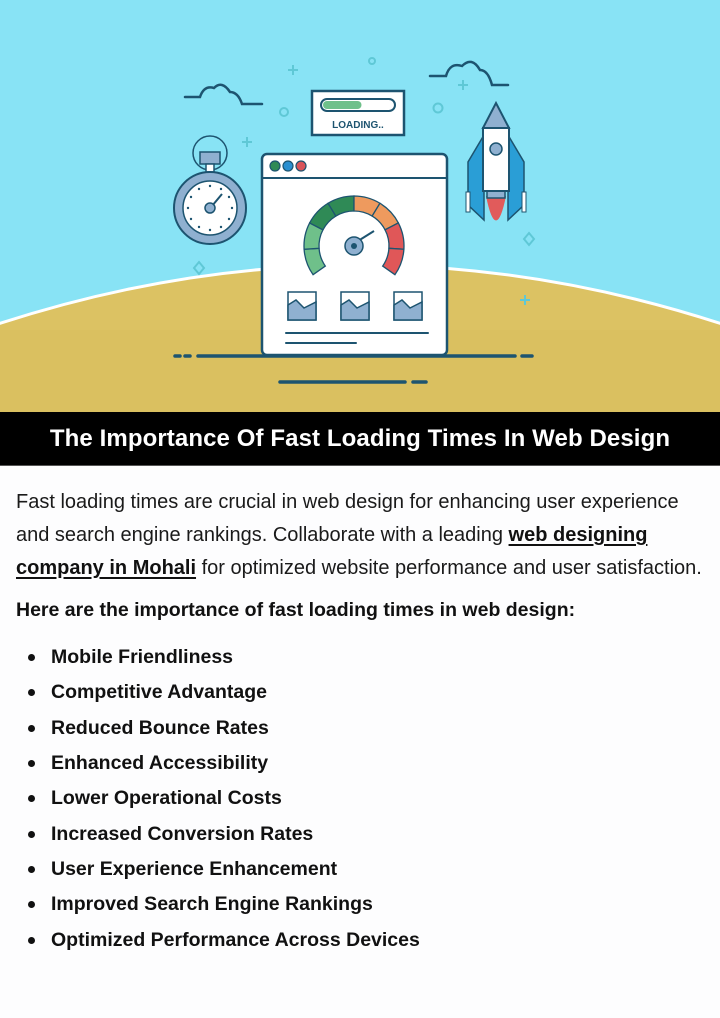 The width and height of the screenshot is (720, 1018). Describe the element at coordinates (166, 798) in the screenshot. I see `list-item-label: Lower Operational Costs` at that location.